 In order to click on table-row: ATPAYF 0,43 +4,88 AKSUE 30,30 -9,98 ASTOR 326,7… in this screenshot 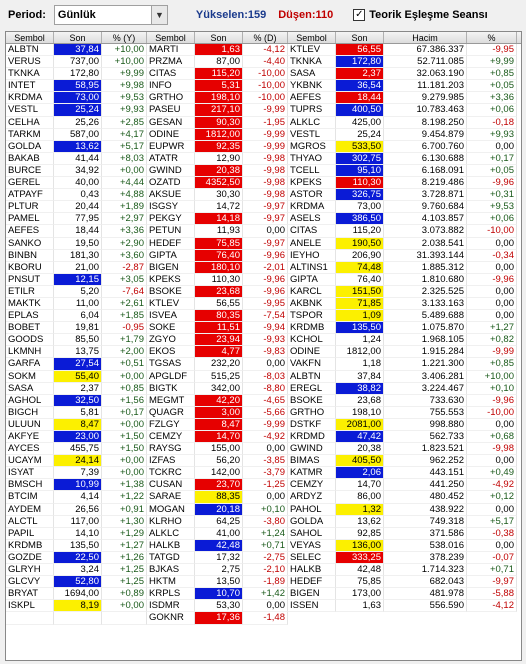, I will do `click(263, 195)`.